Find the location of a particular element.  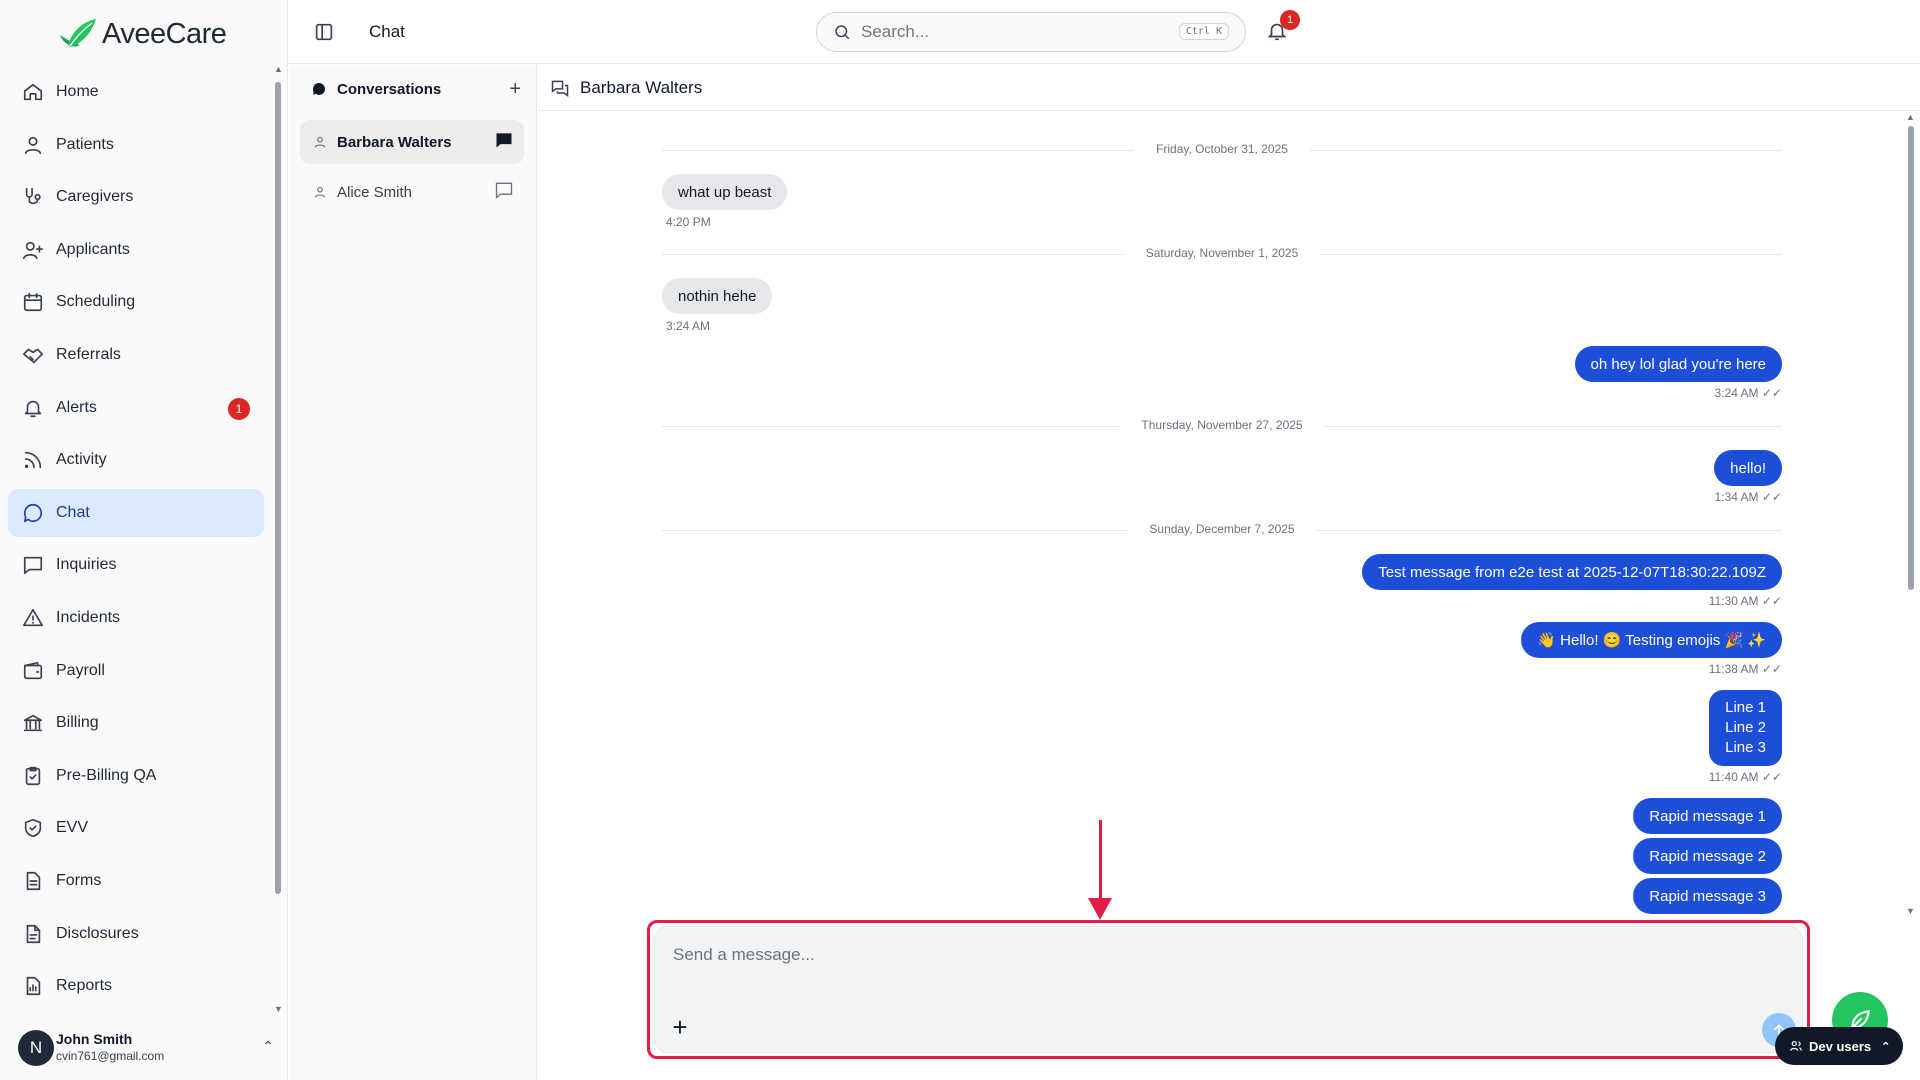

user-email: cvin761@gmail.com is located at coordinates (110, 1056).